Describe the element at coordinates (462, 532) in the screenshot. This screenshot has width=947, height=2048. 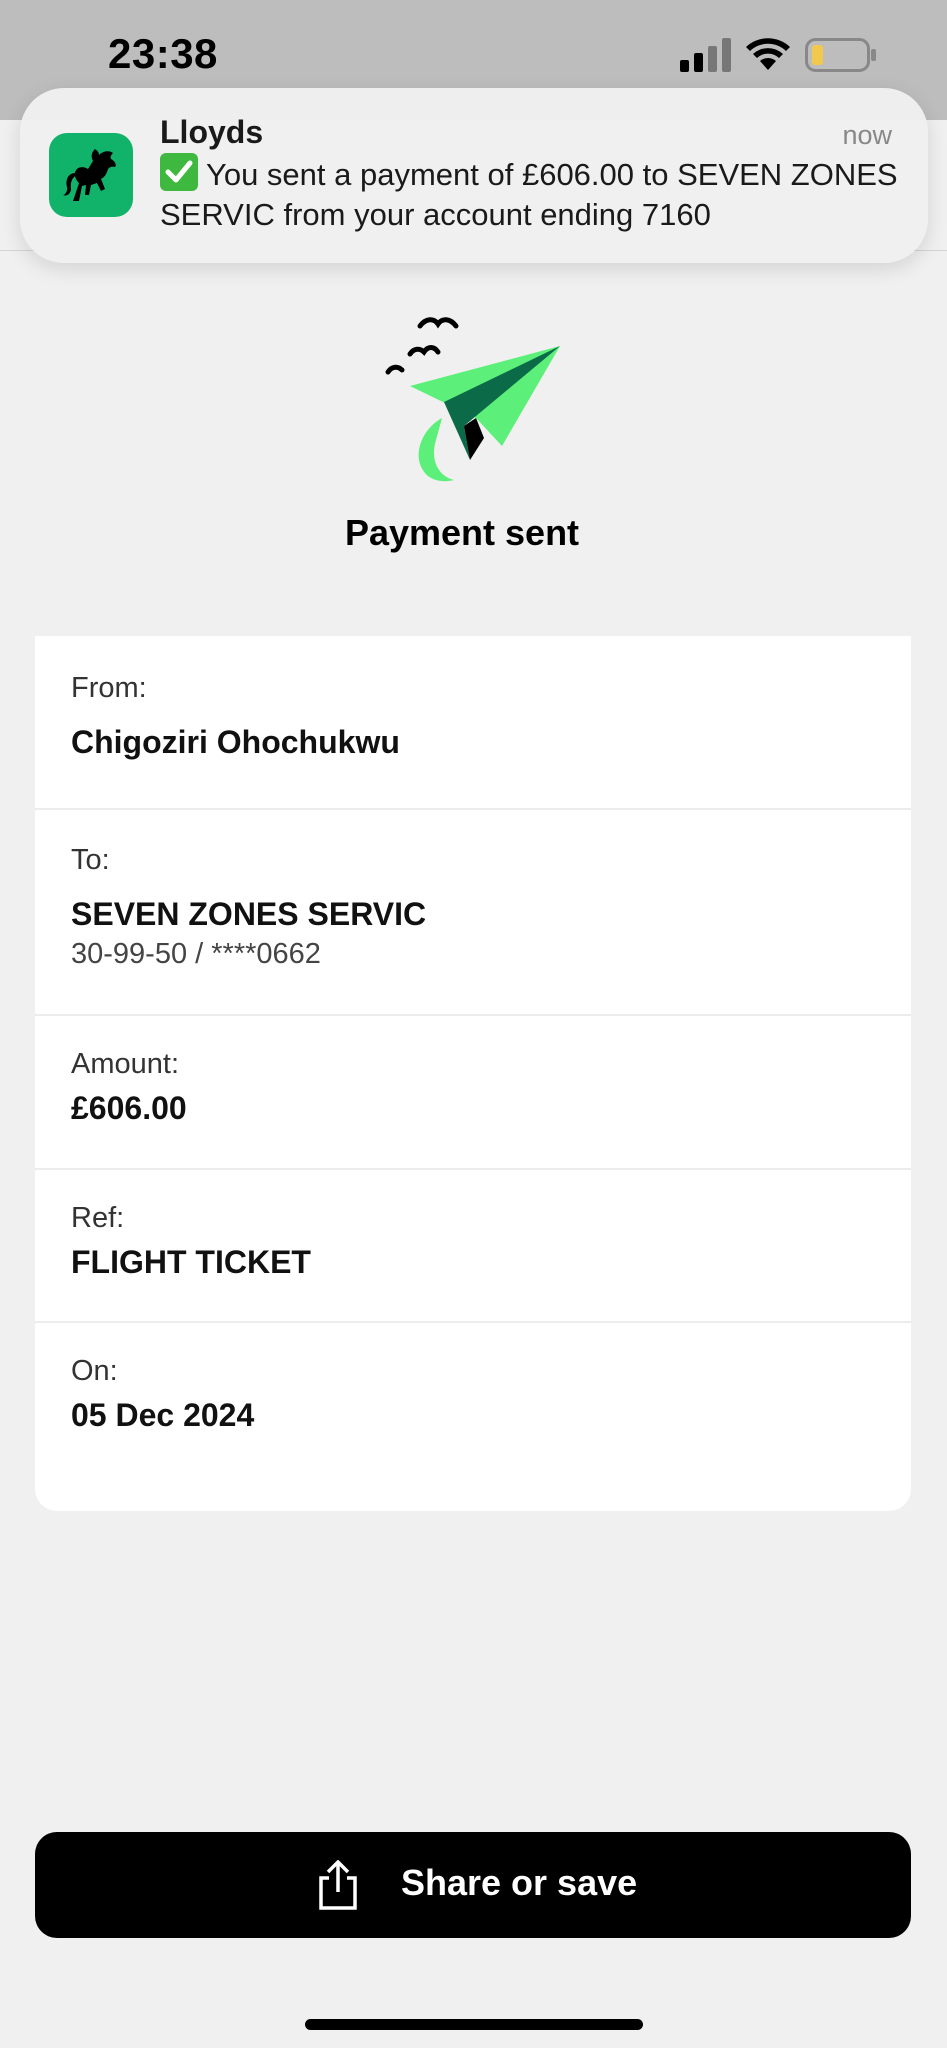
I see `page-title: Payment sent` at that location.